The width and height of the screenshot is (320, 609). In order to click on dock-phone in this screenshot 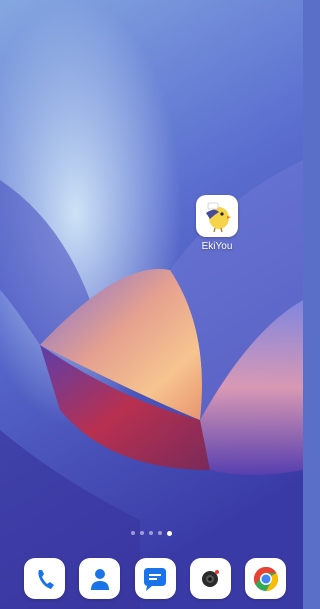, I will do `click(44, 578)`.